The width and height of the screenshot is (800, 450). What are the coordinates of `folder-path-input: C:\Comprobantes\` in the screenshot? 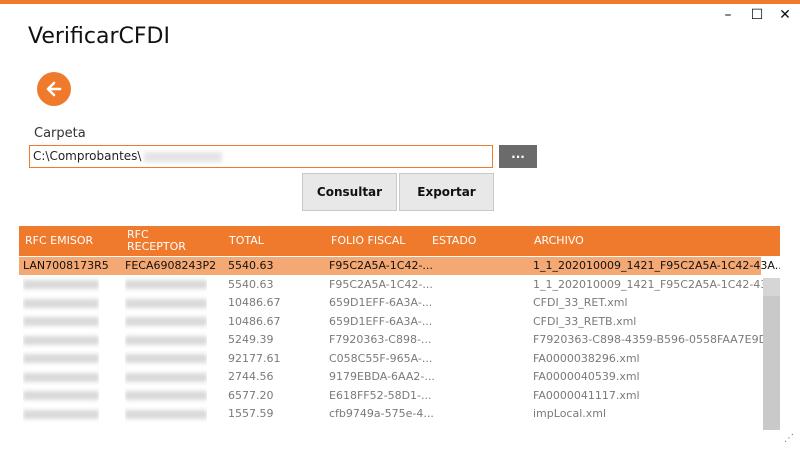 It's located at (261, 156).